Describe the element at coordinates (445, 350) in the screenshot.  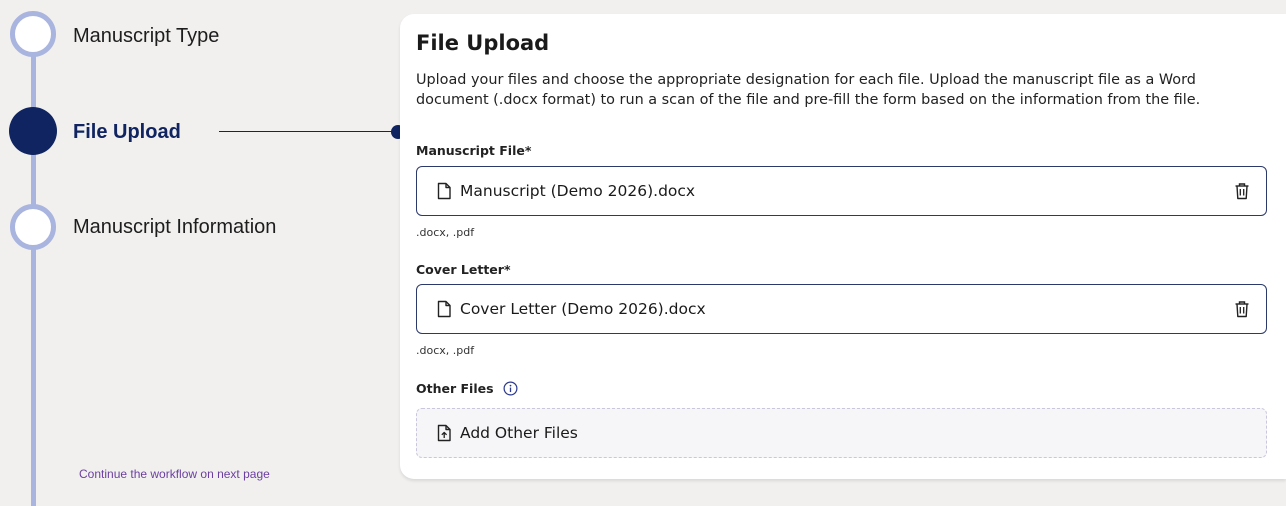
I see `cover-letter-formats-hint: .docx, .pdf` at that location.